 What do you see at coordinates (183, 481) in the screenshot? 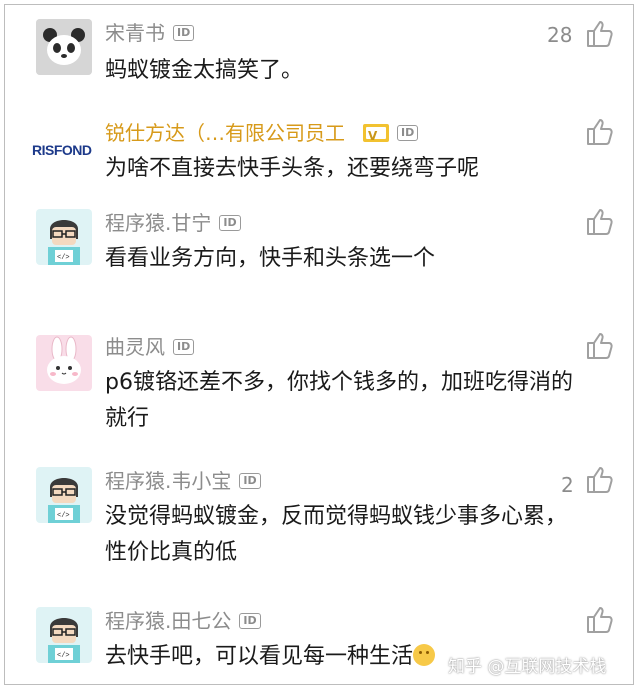
I see `comment-author: 程序猿.韦小宝 ID` at bounding box center [183, 481].